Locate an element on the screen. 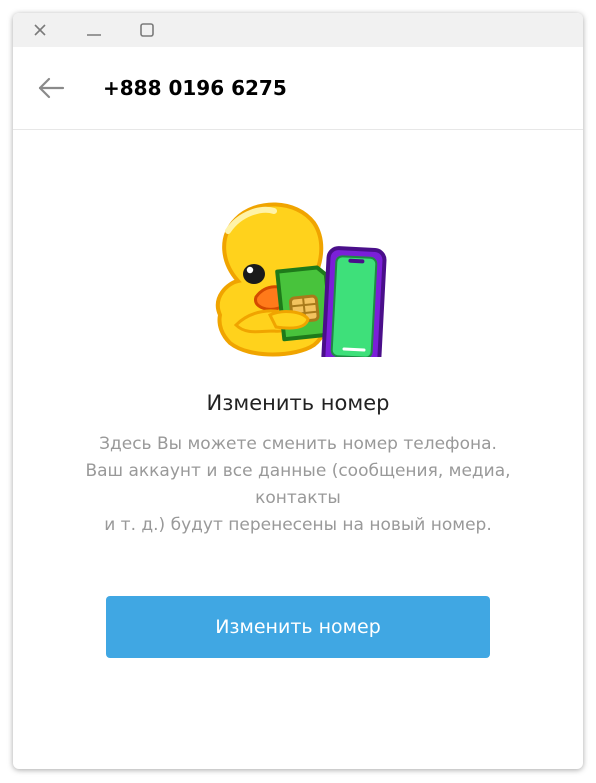 The image size is (596, 783). minimize-icon is located at coordinates (94, 35).